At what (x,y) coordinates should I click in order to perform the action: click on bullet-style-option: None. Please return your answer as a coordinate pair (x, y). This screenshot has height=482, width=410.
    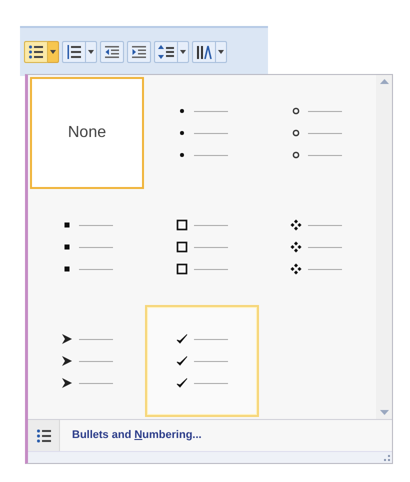
    Looking at the image, I should click on (87, 133).